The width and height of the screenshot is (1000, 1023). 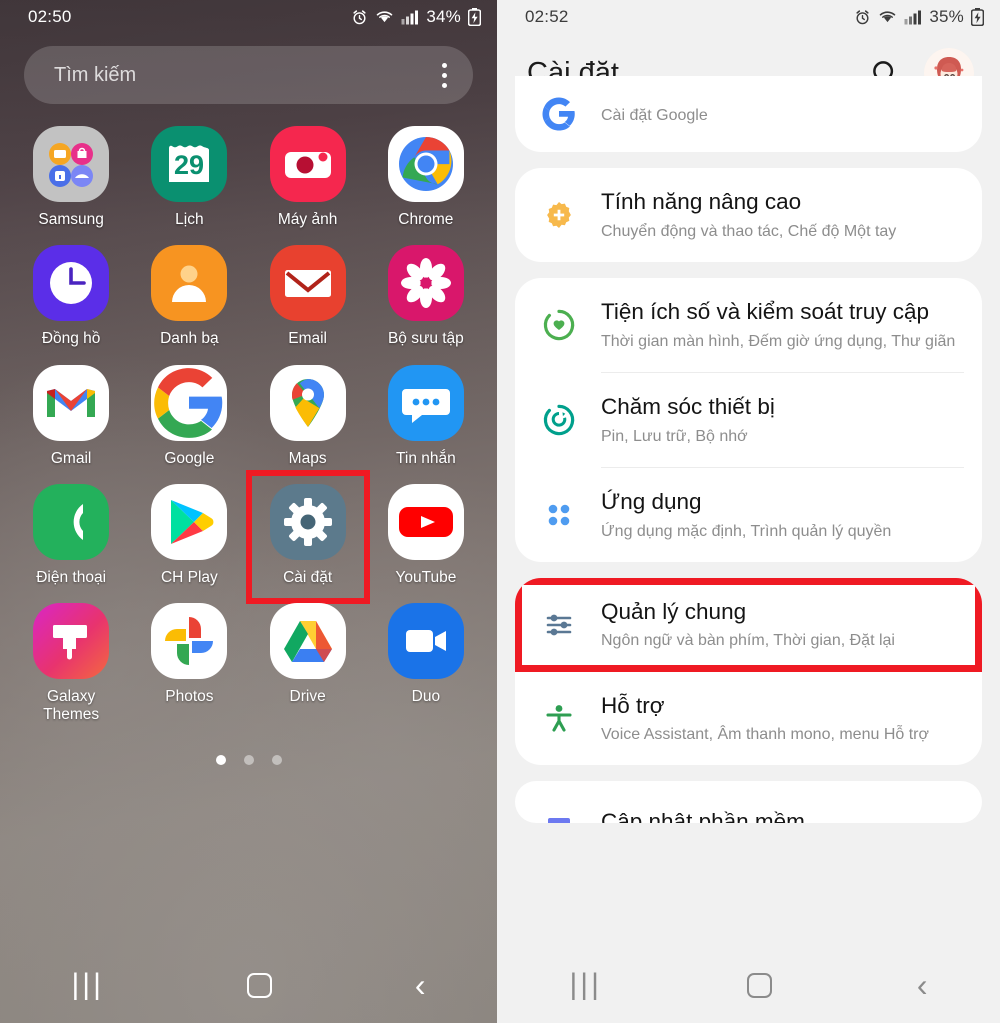 What do you see at coordinates (71, 521) in the screenshot?
I see `phone-icon` at bounding box center [71, 521].